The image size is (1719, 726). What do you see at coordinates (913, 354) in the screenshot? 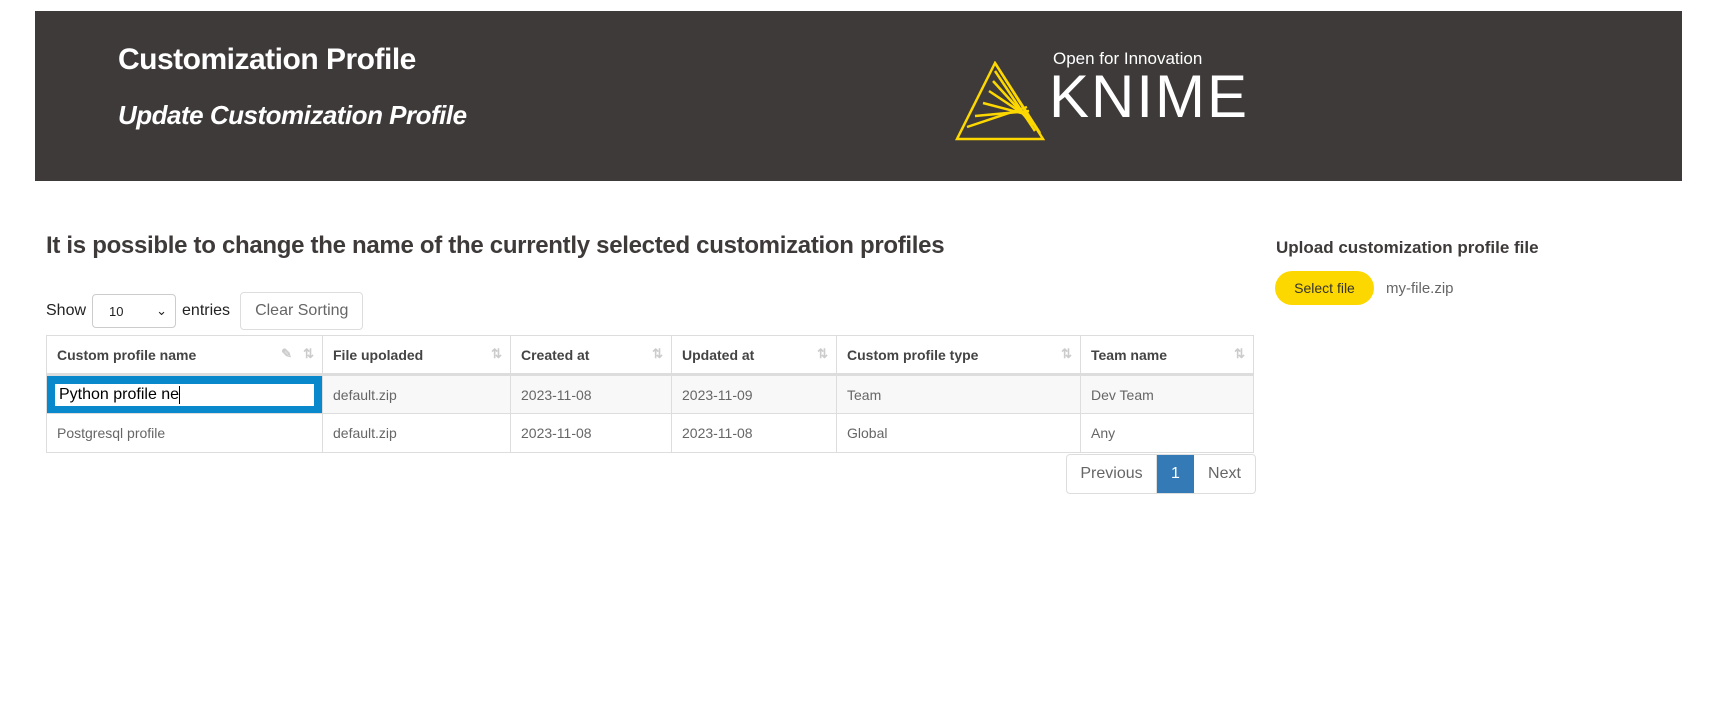
I see `column-label: Custom profile type` at bounding box center [913, 354].